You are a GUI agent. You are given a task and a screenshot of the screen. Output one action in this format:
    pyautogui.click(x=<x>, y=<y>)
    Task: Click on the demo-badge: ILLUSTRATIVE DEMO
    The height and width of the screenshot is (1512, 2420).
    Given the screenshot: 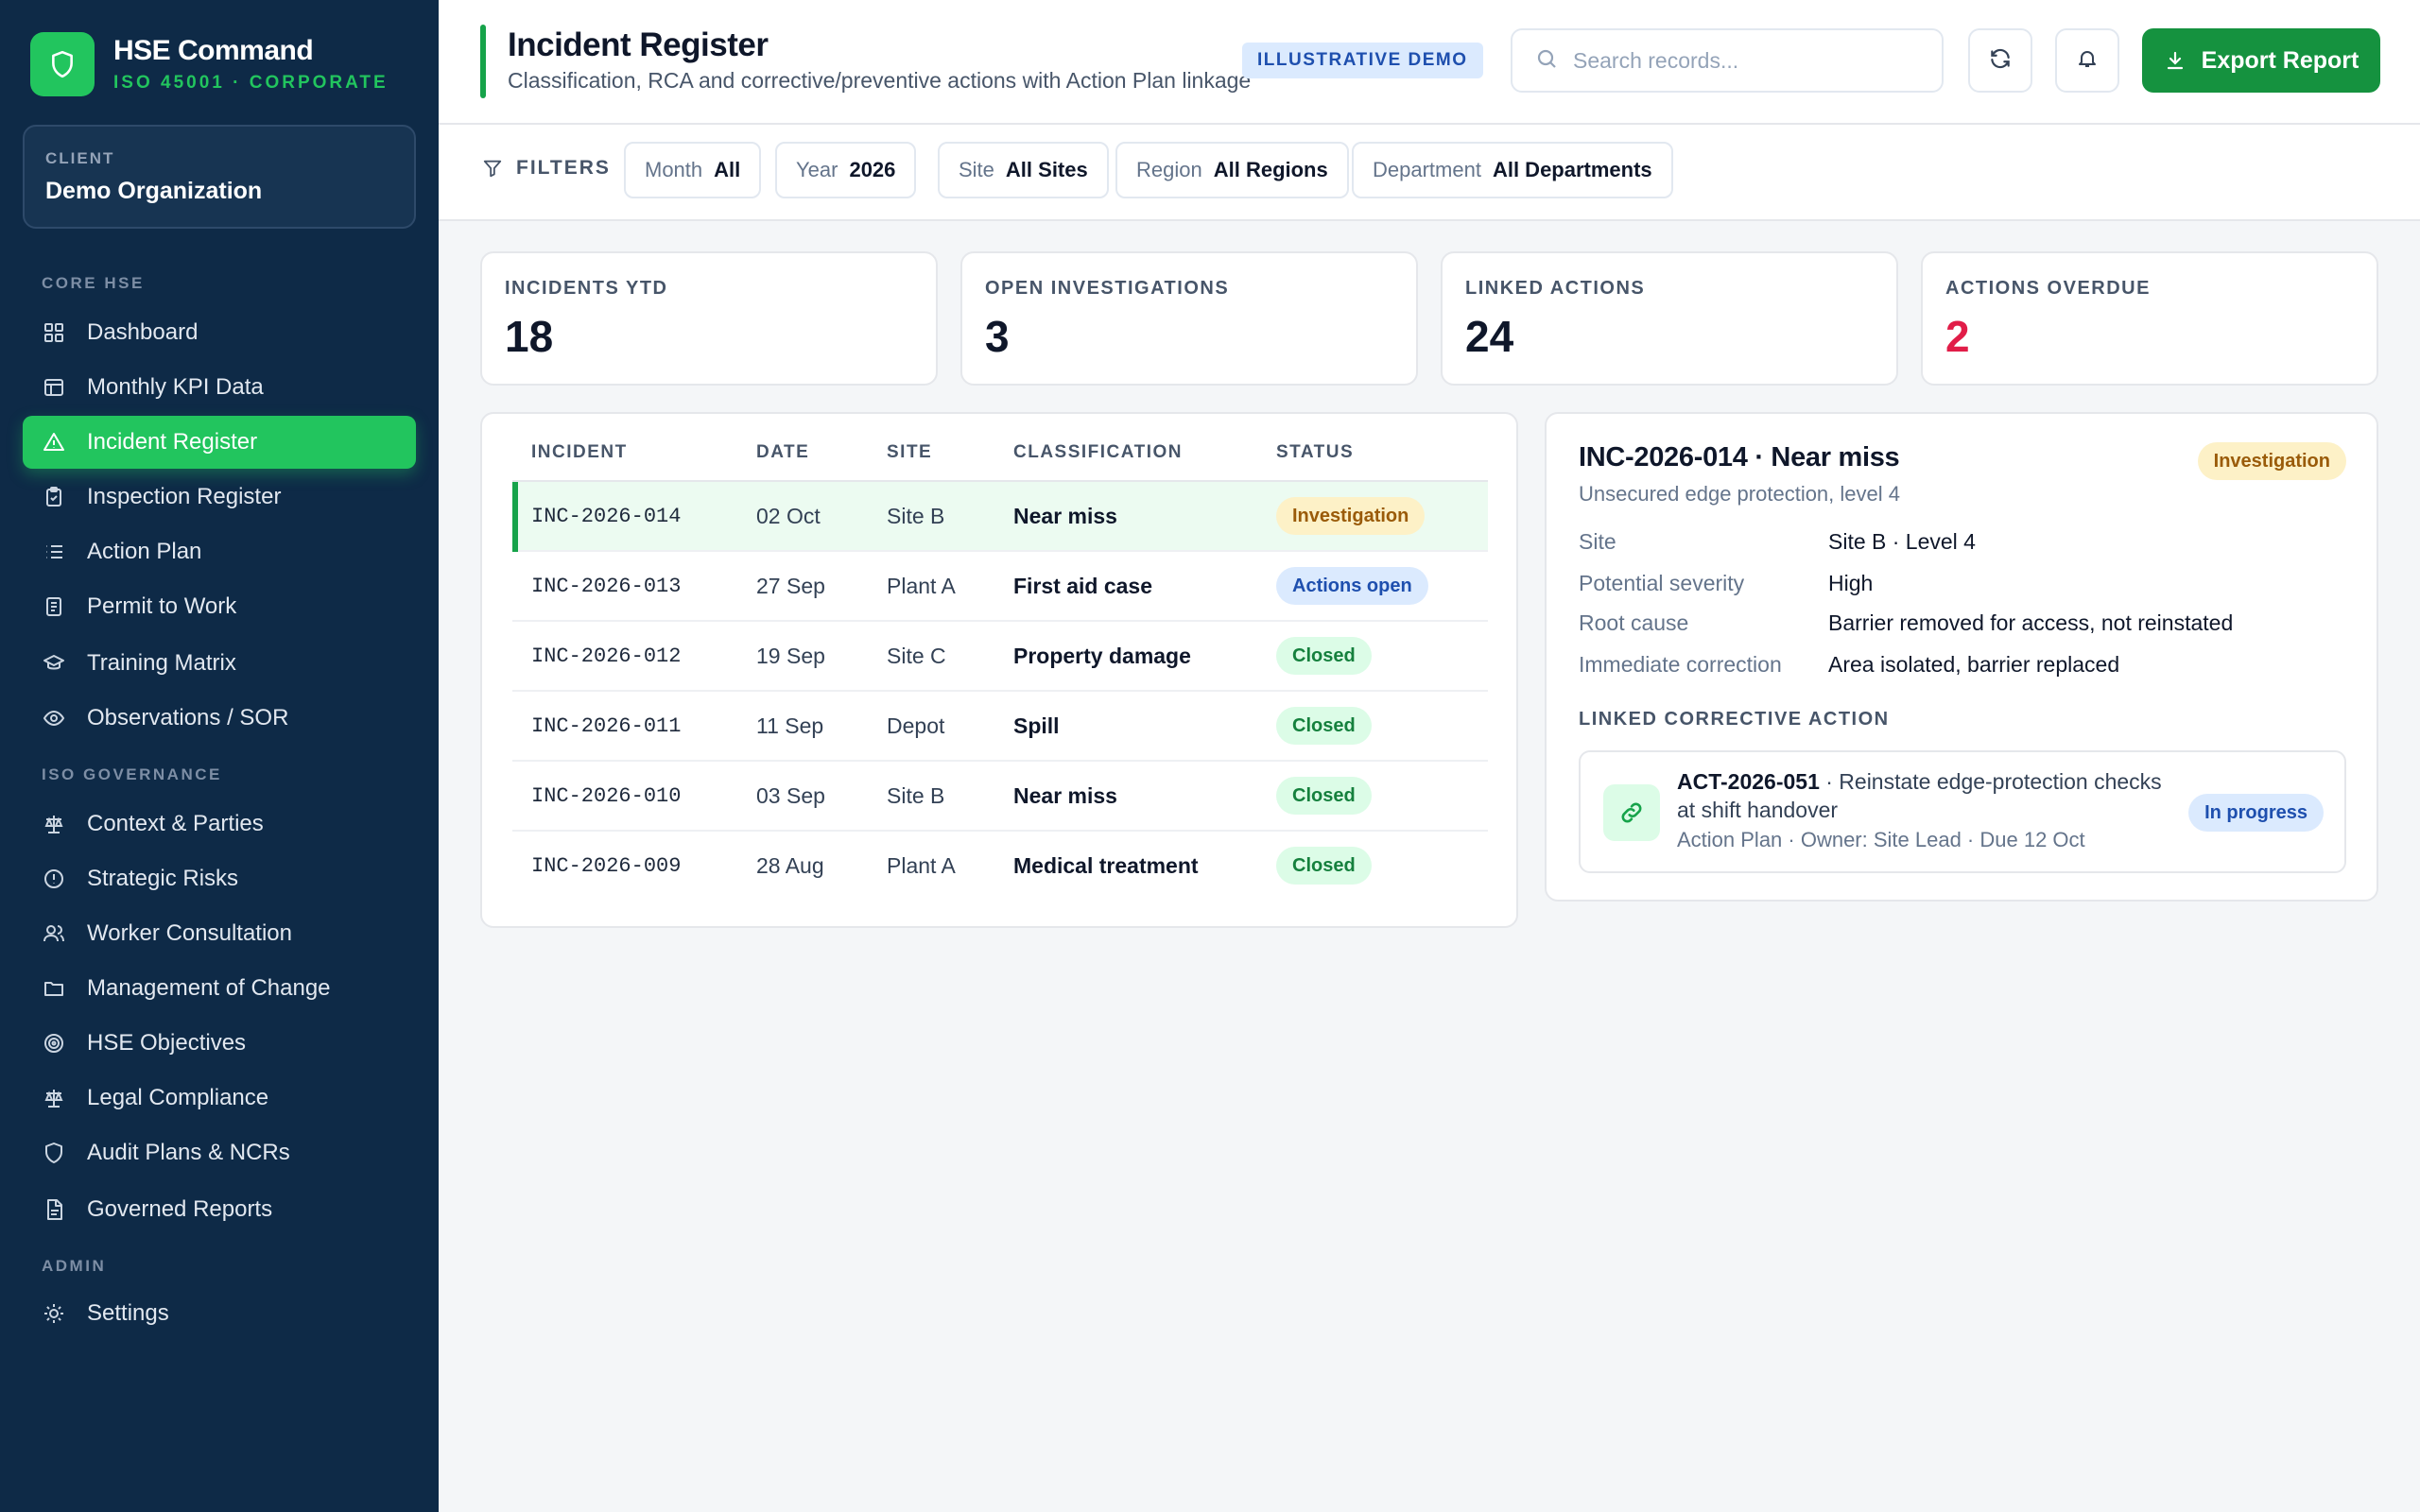 What is the action you would take?
    pyautogui.click(x=1362, y=60)
    